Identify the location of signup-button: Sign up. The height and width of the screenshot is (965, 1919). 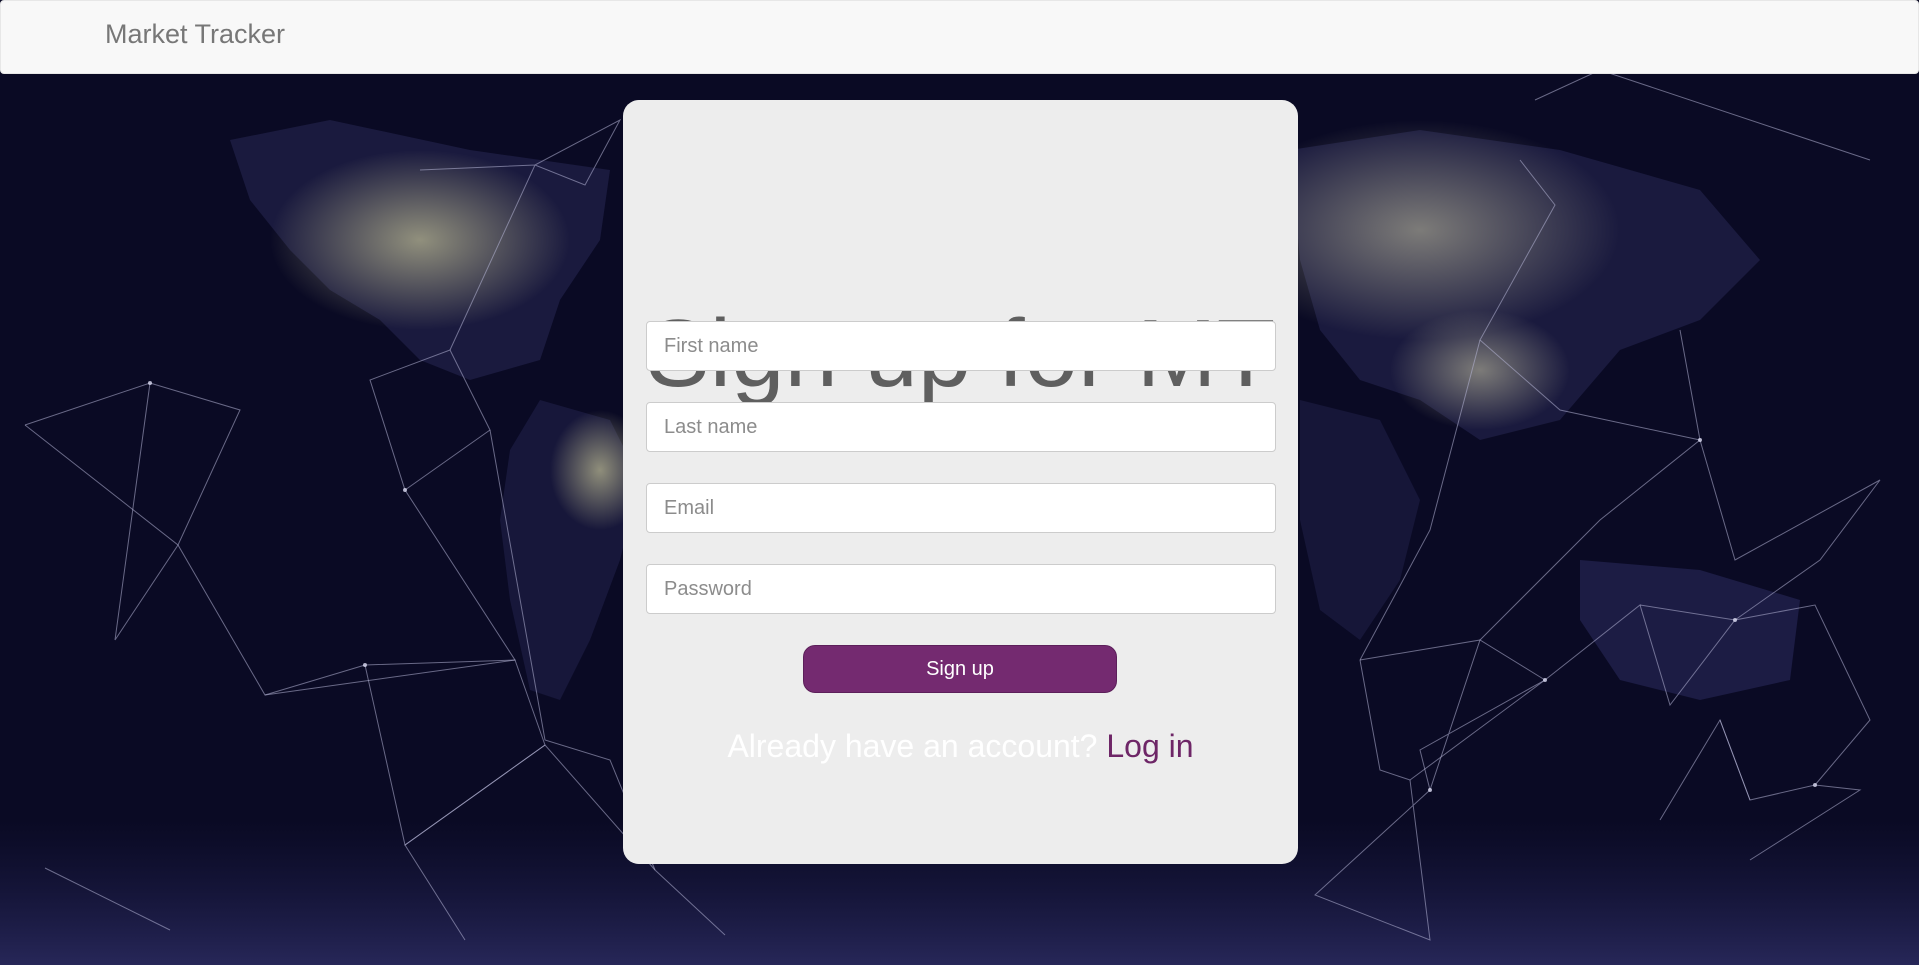
(960, 669).